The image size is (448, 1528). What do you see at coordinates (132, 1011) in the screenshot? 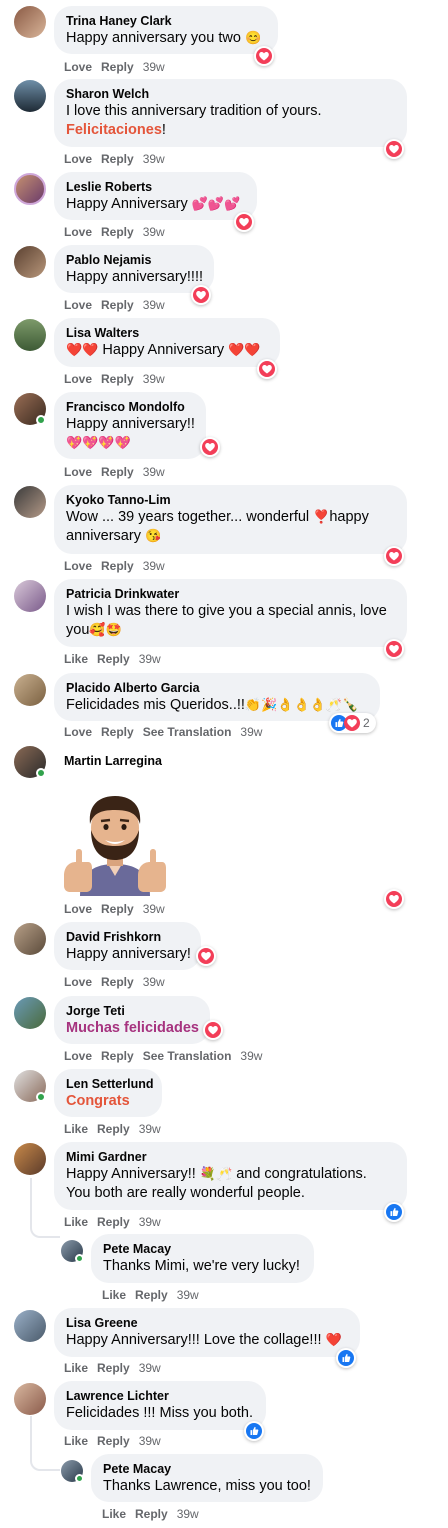
I see `commenter-name: Jorge Teti` at bounding box center [132, 1011].